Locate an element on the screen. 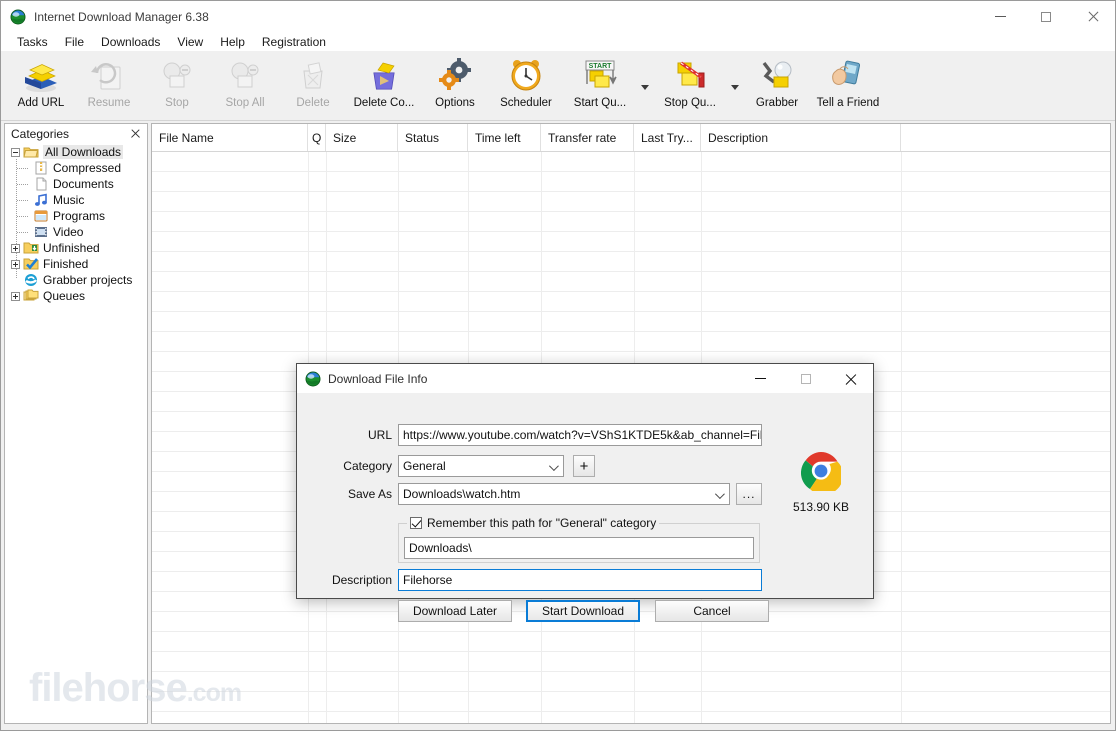  maximize-button is located at coordinates (1046, 16).